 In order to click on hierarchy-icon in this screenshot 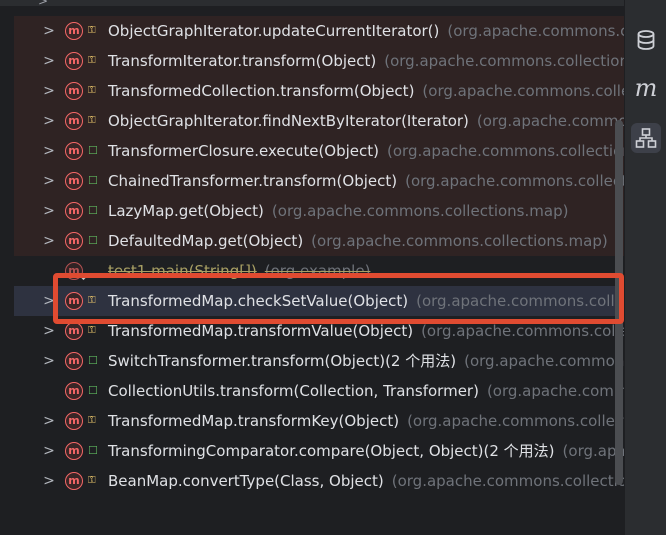, I will do `click(646, 138)`.